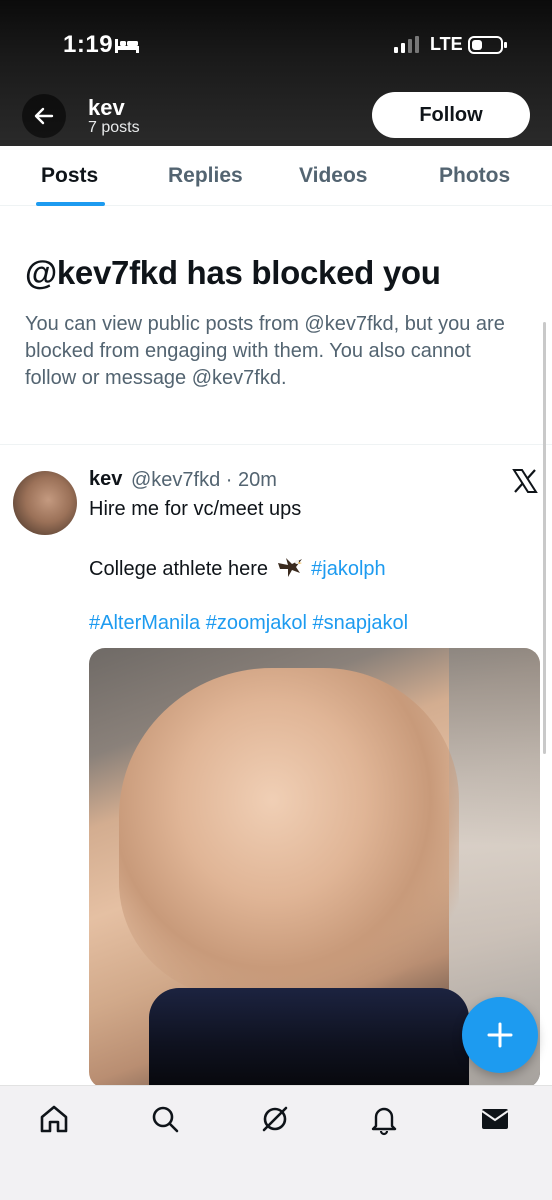 Image resolution: width=552 pixels, height=1200 pixels. What do you see at coordinates (69, 176) in the screenshot?
I see `tab-posts: Posts` at bounding box center [69, 176].